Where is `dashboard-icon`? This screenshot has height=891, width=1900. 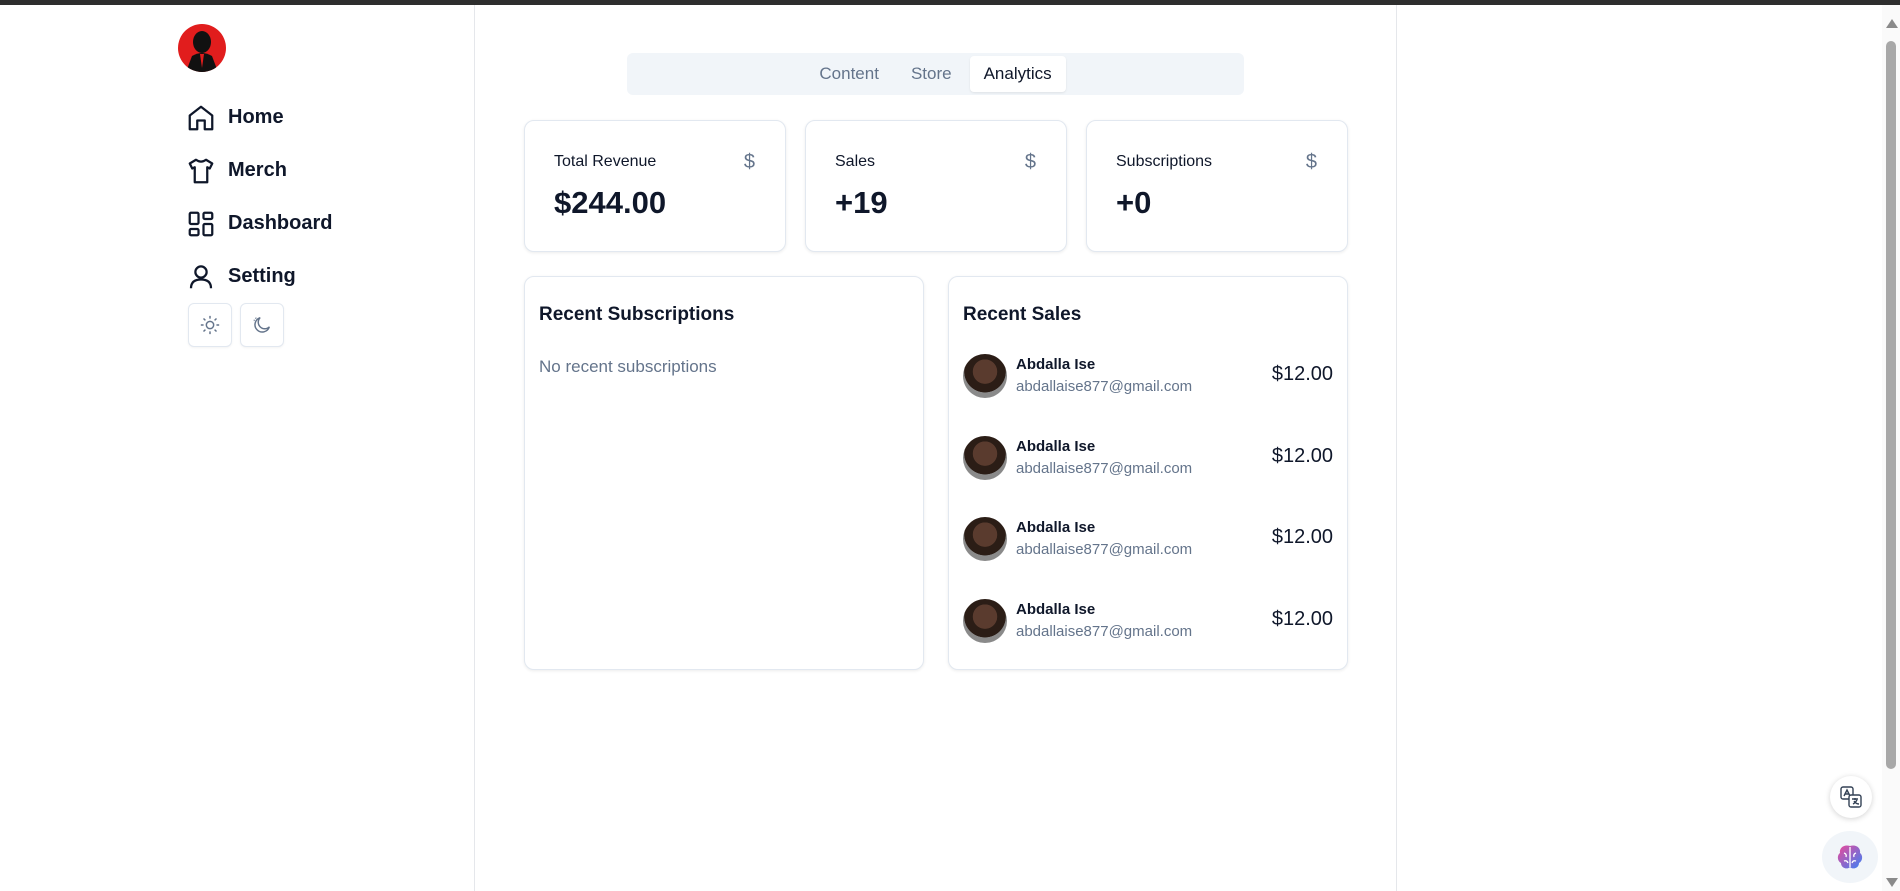
dashboard-icon is located at coordinates (201, 223).